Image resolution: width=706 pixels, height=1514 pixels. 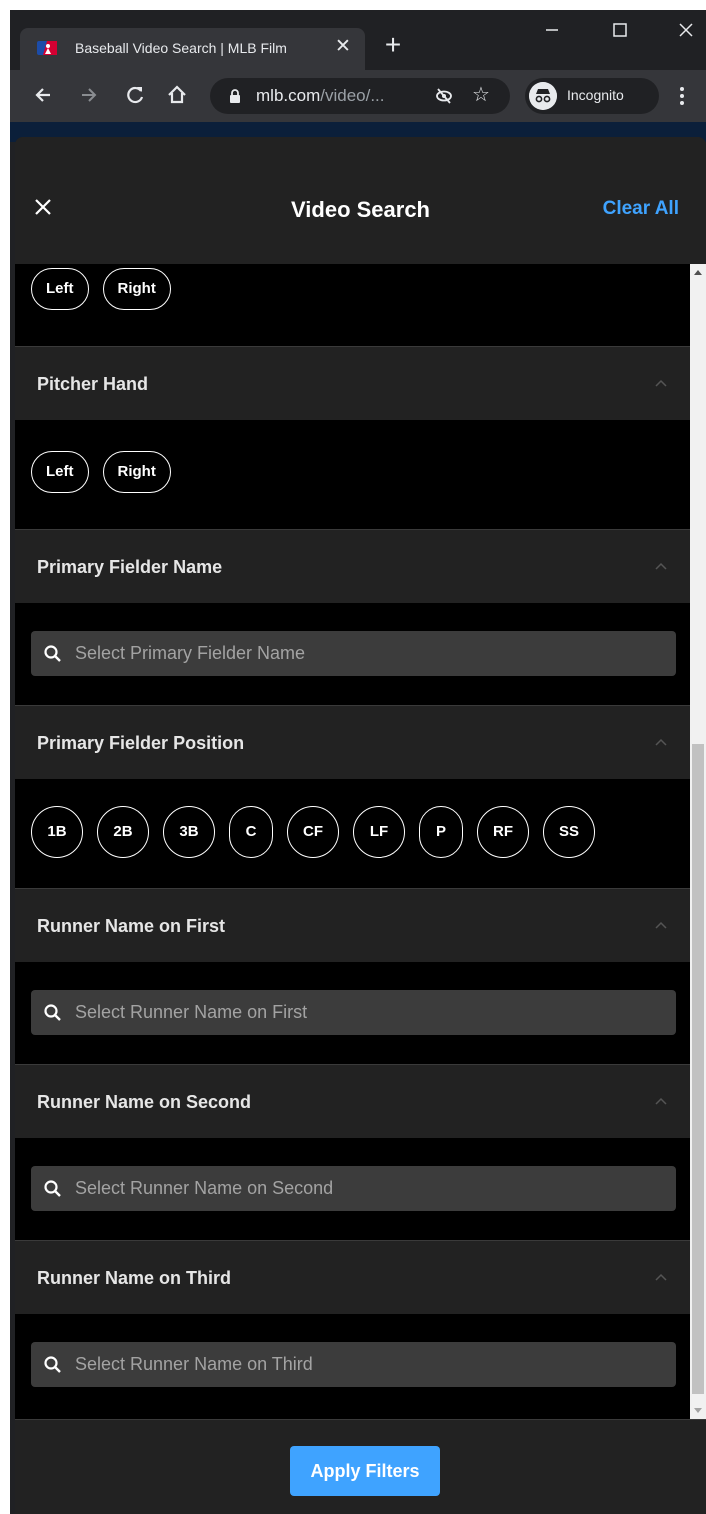 What do you see at coordinates (370, 1364) in the screenshot?
I see `runner-third-input` at bounding box center [370, 1364].